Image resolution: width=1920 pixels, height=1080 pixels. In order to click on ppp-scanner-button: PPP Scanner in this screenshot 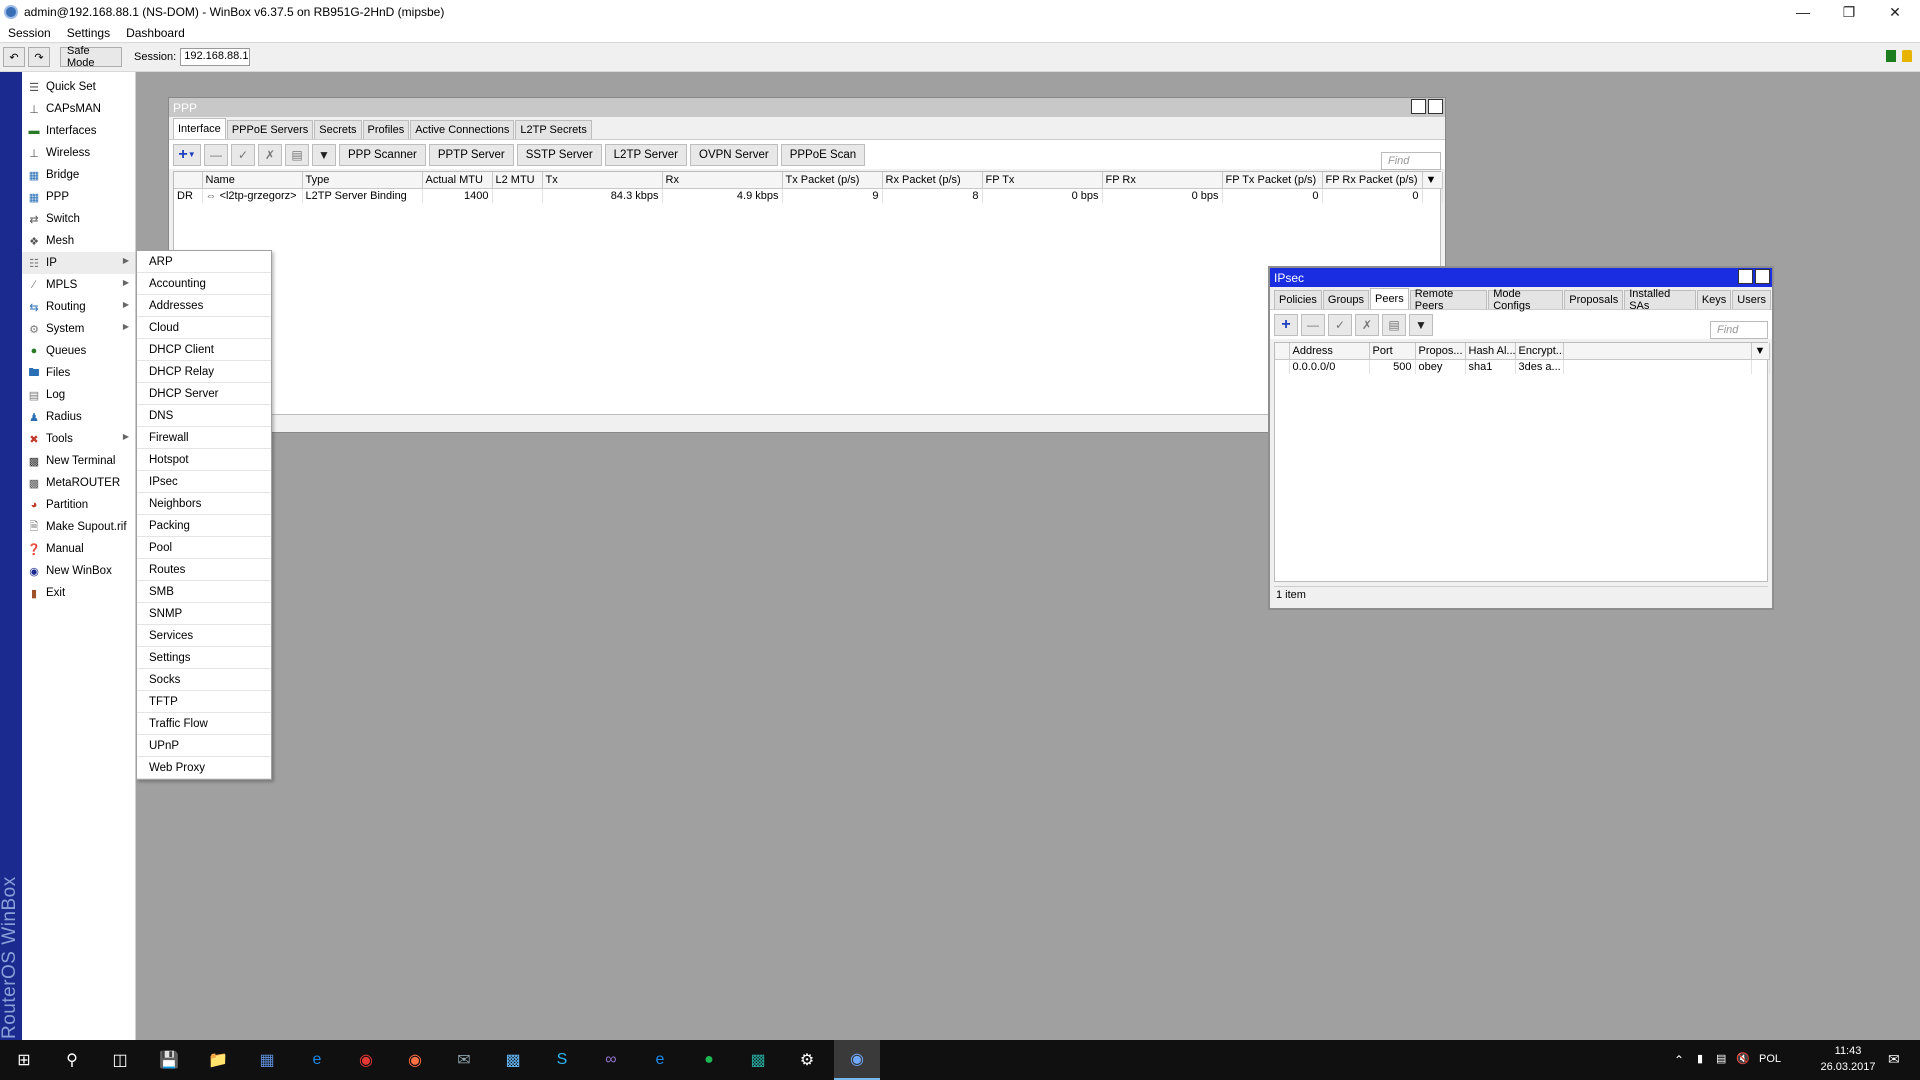, I will do `click(382, 154)`.